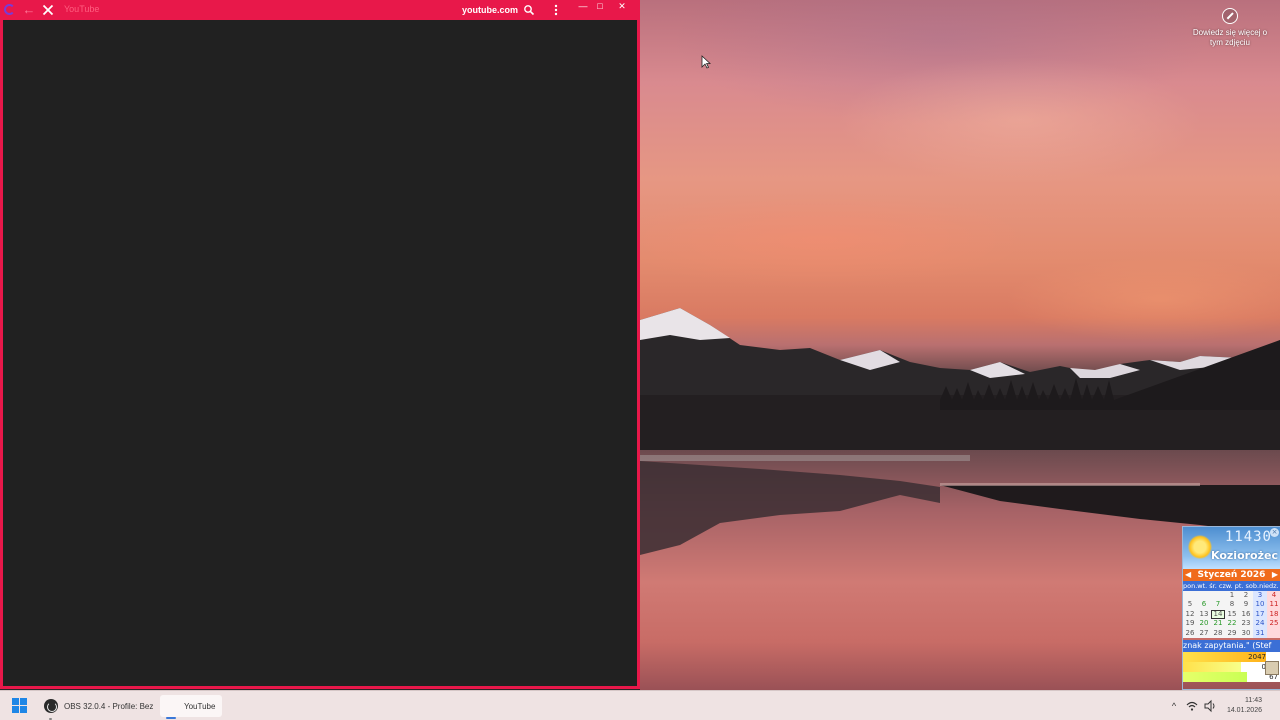 The image size is (1280, 720). What do you see at coordinates (1232, 624) in the screenshot?
I see `calendar-day: 22` at bounding box center [1232, 624].